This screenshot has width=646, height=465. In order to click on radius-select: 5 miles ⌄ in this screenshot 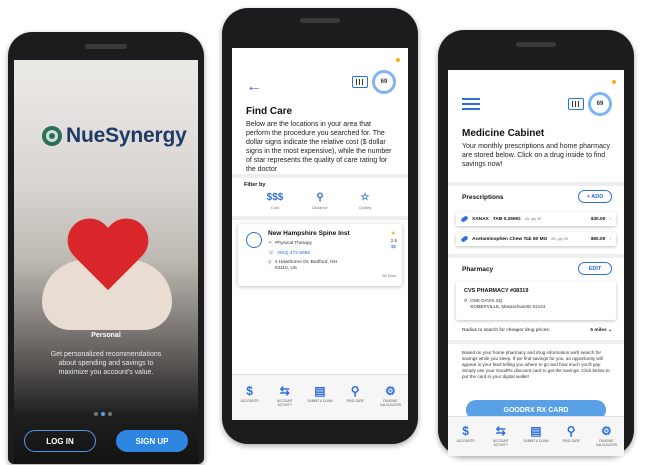, I will do `click(601, 330)`.